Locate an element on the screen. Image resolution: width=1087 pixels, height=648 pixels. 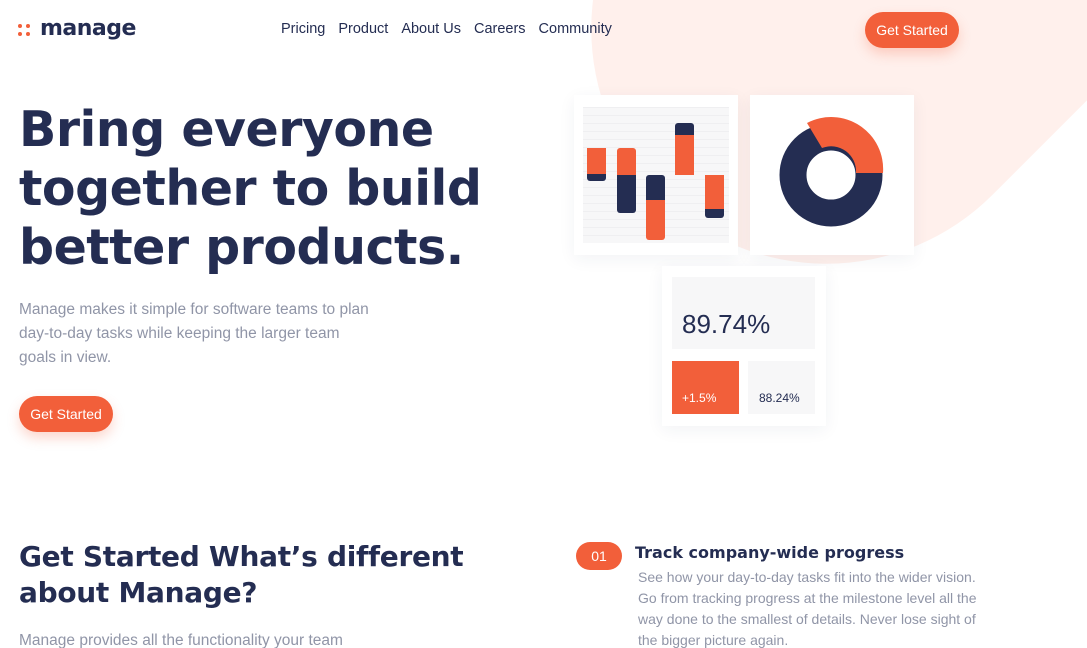
nav-link-careers: Careers is located at coordinates (500, 29).